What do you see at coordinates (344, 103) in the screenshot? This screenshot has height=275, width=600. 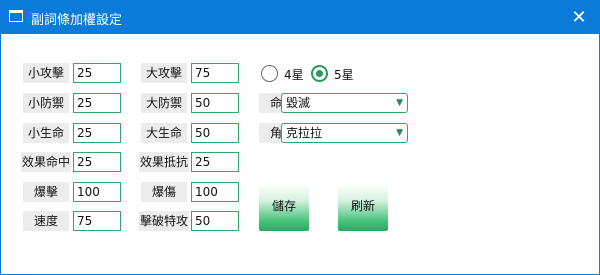 I see `path-select: 毀滅 ▼` at bounding box center [344, 103].